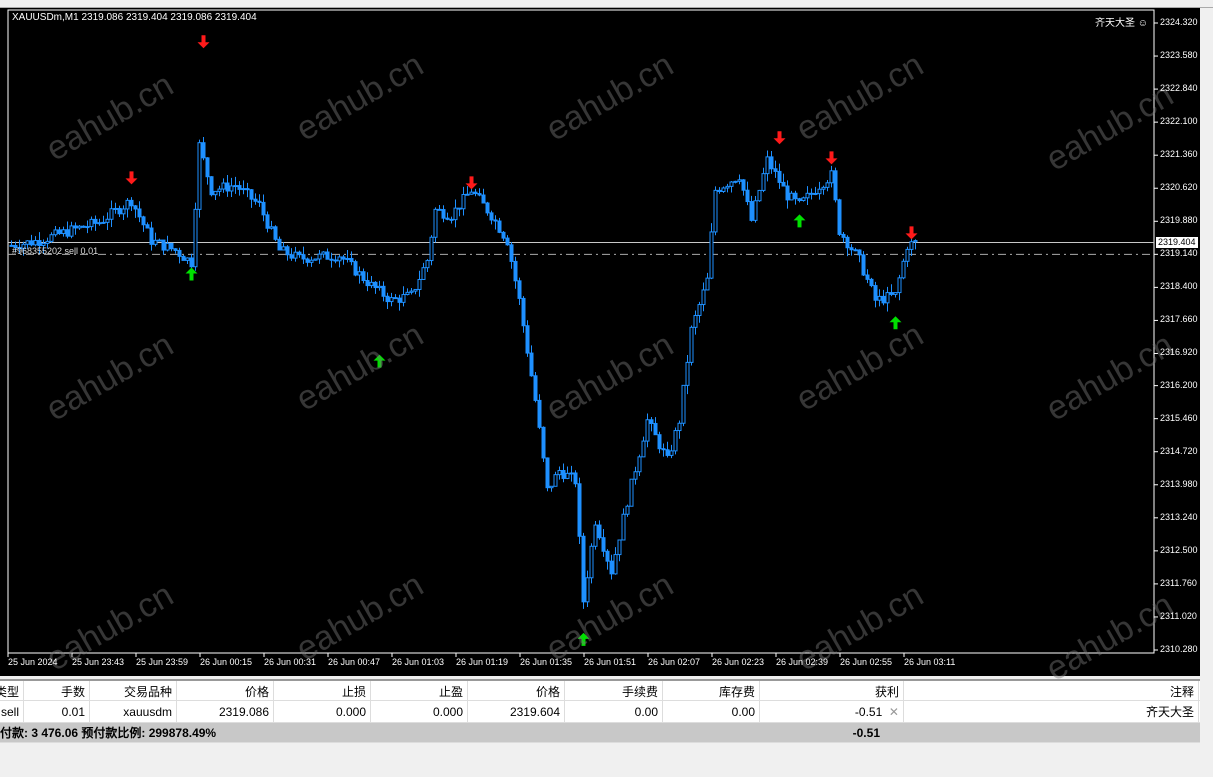 This screenshot has height=777, width=1213. What do you see at coordinates (890, 712) in the screenshot?
I see `close-position-icon: ✕` at bounding box center [890, 712].